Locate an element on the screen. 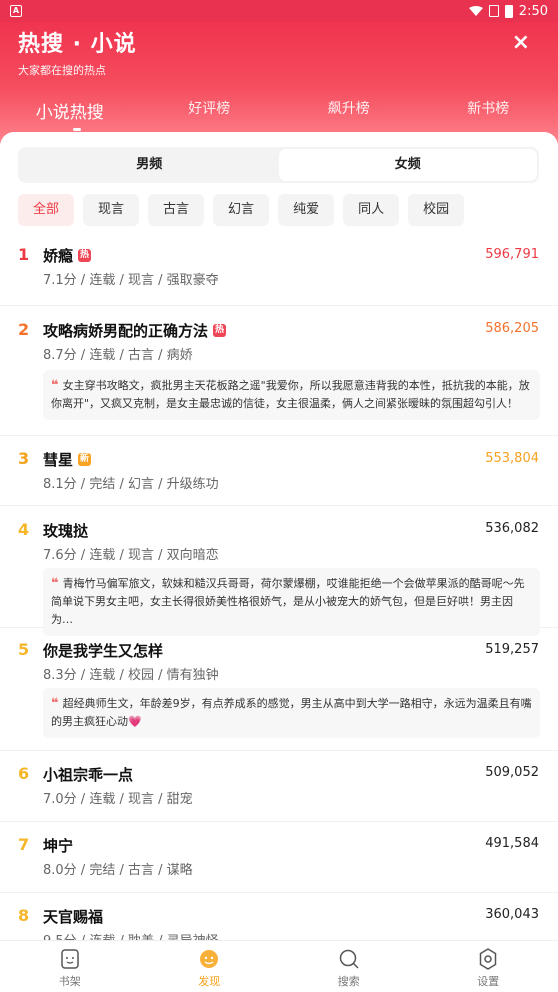 The height and width of the screenshot is (992, 558). ranking-tabs: 小说热搜 好评榜 飙升榜 新书榜 is located at coordinates (279, 109).